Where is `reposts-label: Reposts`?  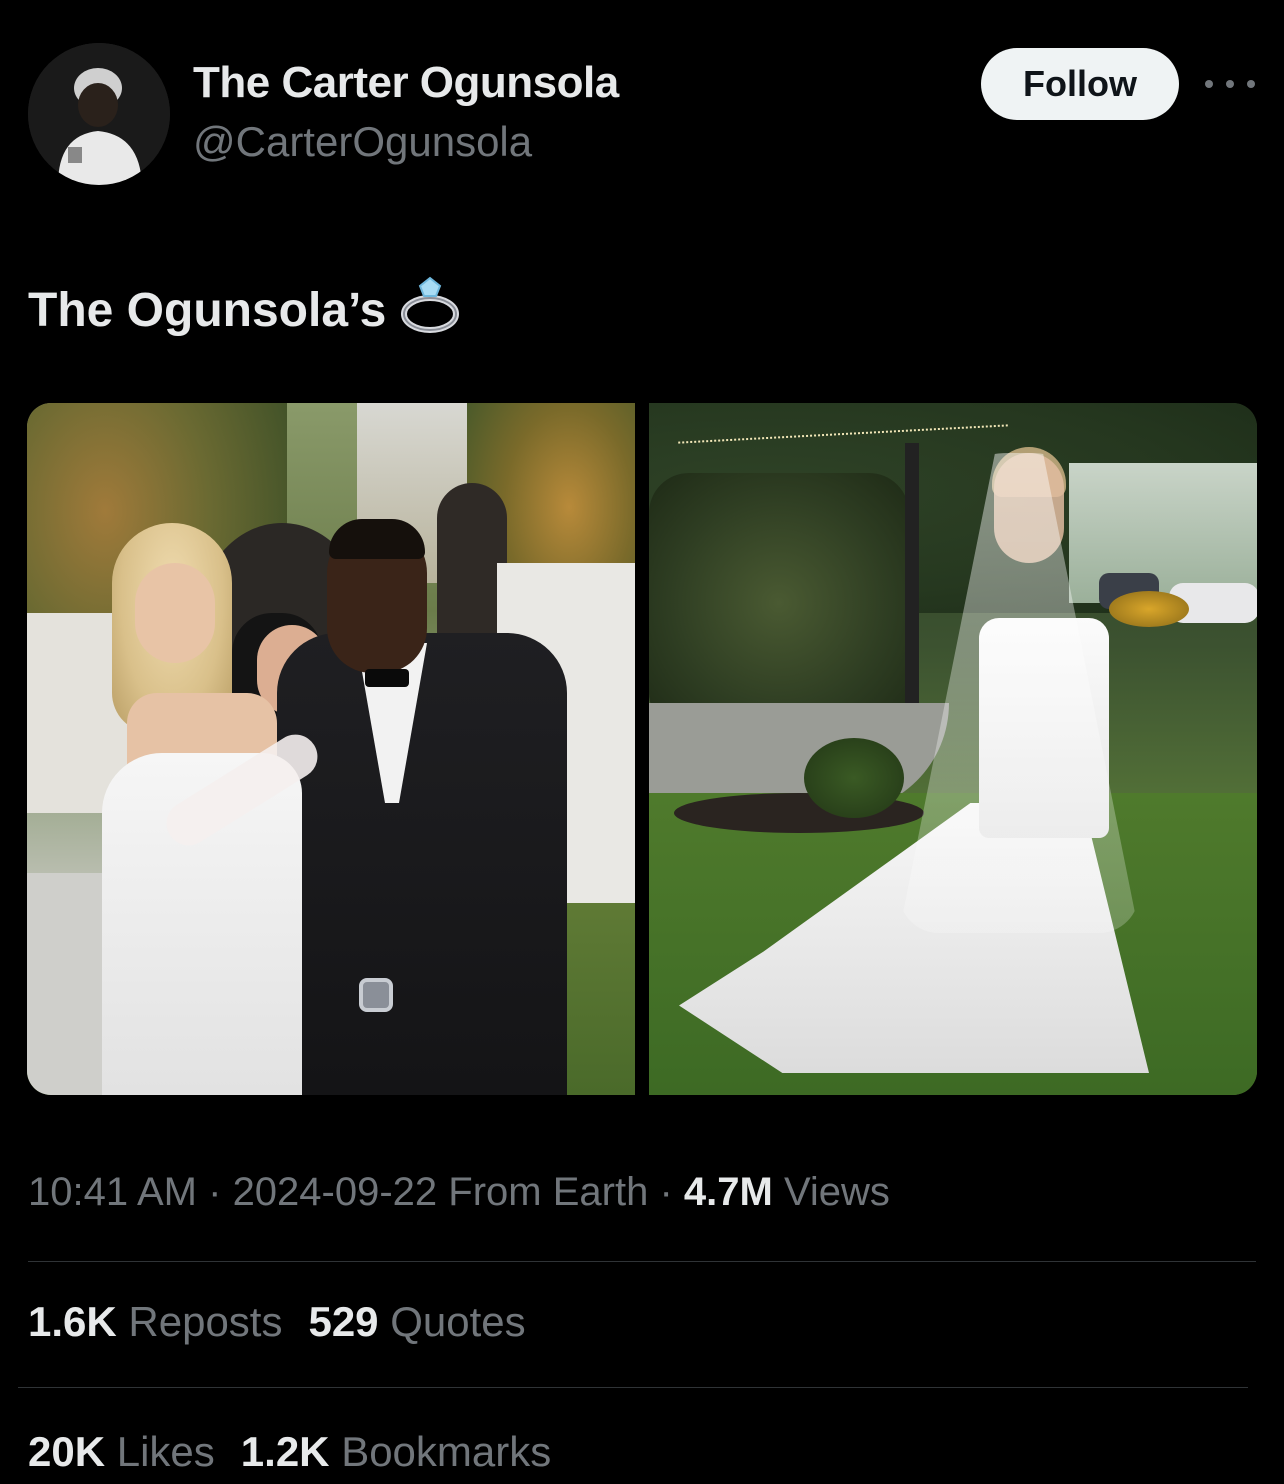 reposts-label: Reposts is located at coordinates (205, 1321).